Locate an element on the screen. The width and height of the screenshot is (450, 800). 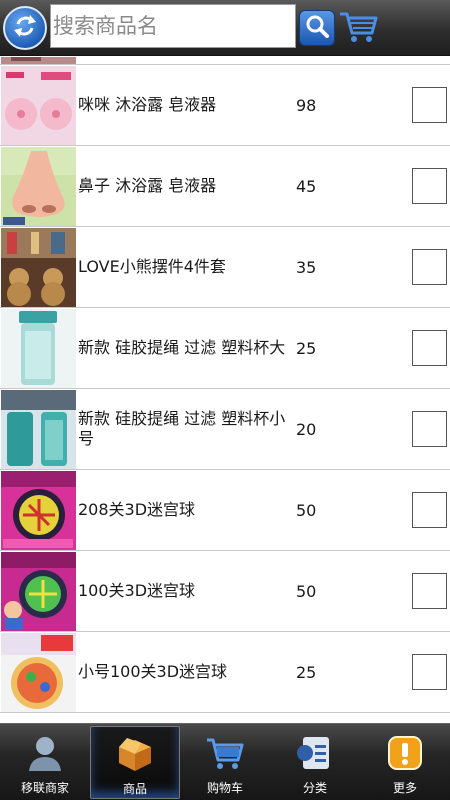
product-row: 新款 硅胶提绳 过滤 塑料杯小号 20 is located at coordinates (225, 429).